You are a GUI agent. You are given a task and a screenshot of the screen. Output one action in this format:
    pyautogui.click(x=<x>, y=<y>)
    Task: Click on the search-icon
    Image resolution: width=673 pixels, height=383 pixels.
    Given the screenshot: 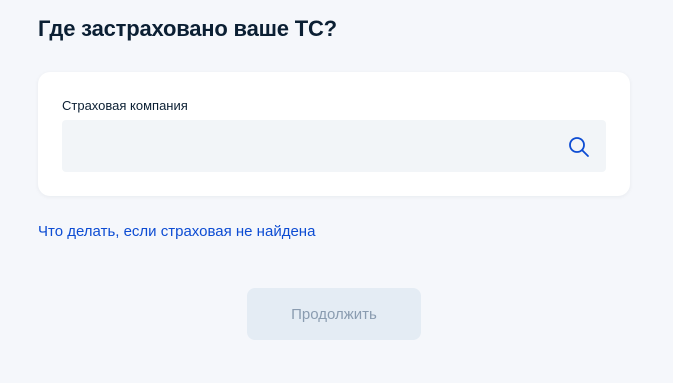 What is the action you would take?
    pyautogui.click(x=579, y=147)
    